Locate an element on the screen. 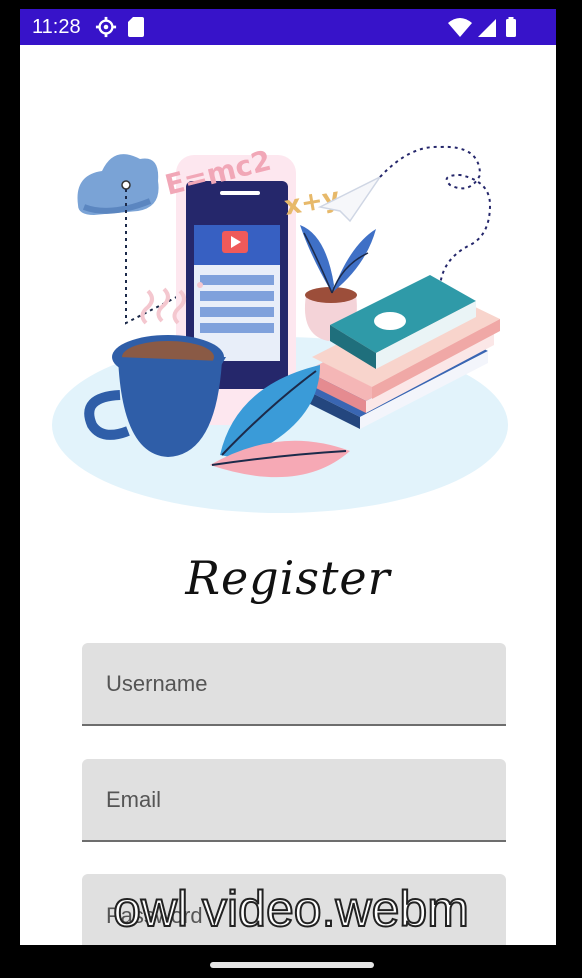 Image resolution: width=582 pixels, height=978 pixels. email-field-container is located at coordinates (294, 800).